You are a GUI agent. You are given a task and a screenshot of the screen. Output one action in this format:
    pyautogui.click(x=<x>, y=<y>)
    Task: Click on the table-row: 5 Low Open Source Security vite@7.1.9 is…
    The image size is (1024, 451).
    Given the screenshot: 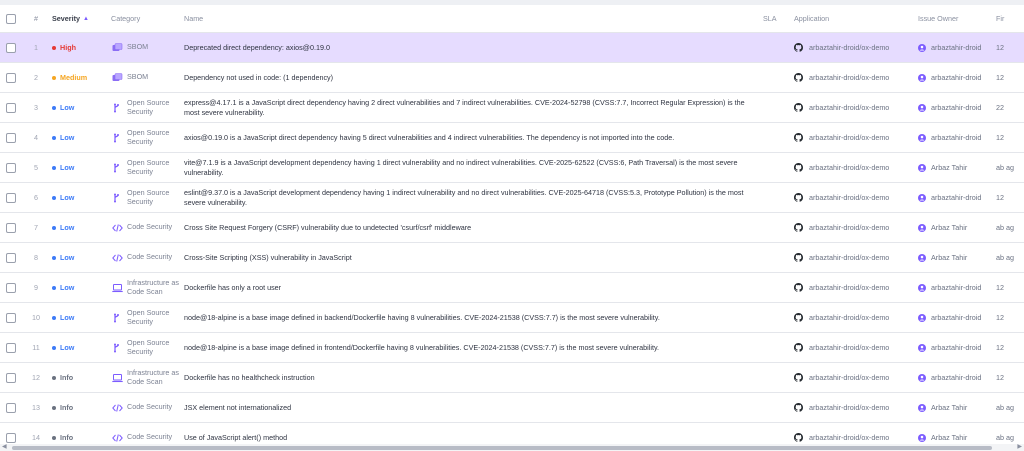 What is the action you would take?
    pyautogui.click(x=512, y=168)
    